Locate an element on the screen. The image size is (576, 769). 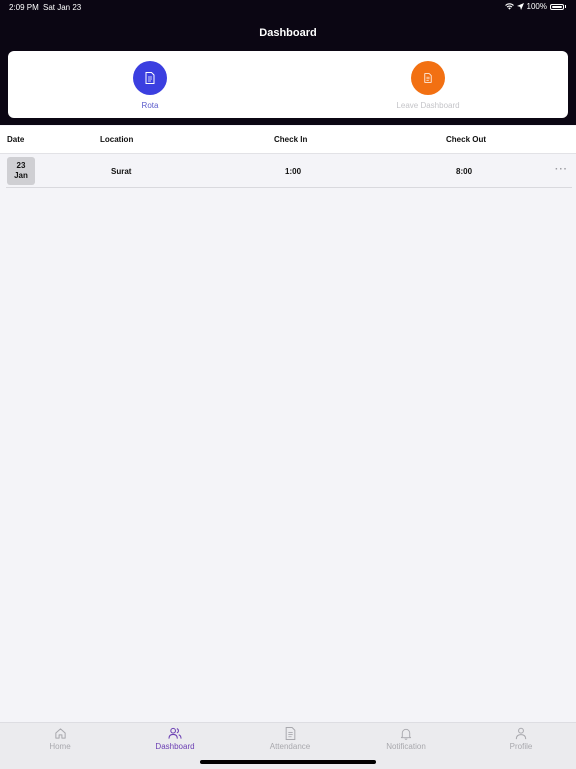
location-arrow-icon is located at coordinates (520, 6).